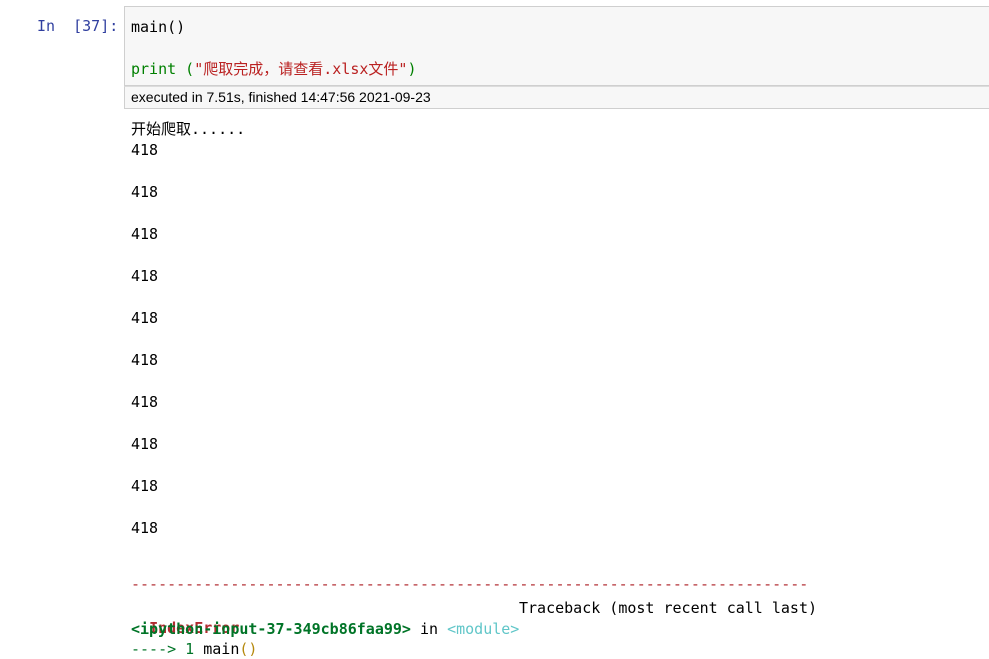 The height and width of the screenshot is (659, 989). I want to click on print-keyword: print, so click(154, 69).